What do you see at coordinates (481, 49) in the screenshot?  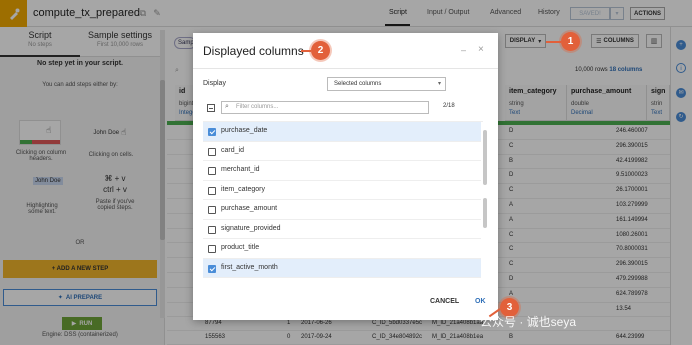 I see `close-icon: ×` at bounding box center [481, 49].